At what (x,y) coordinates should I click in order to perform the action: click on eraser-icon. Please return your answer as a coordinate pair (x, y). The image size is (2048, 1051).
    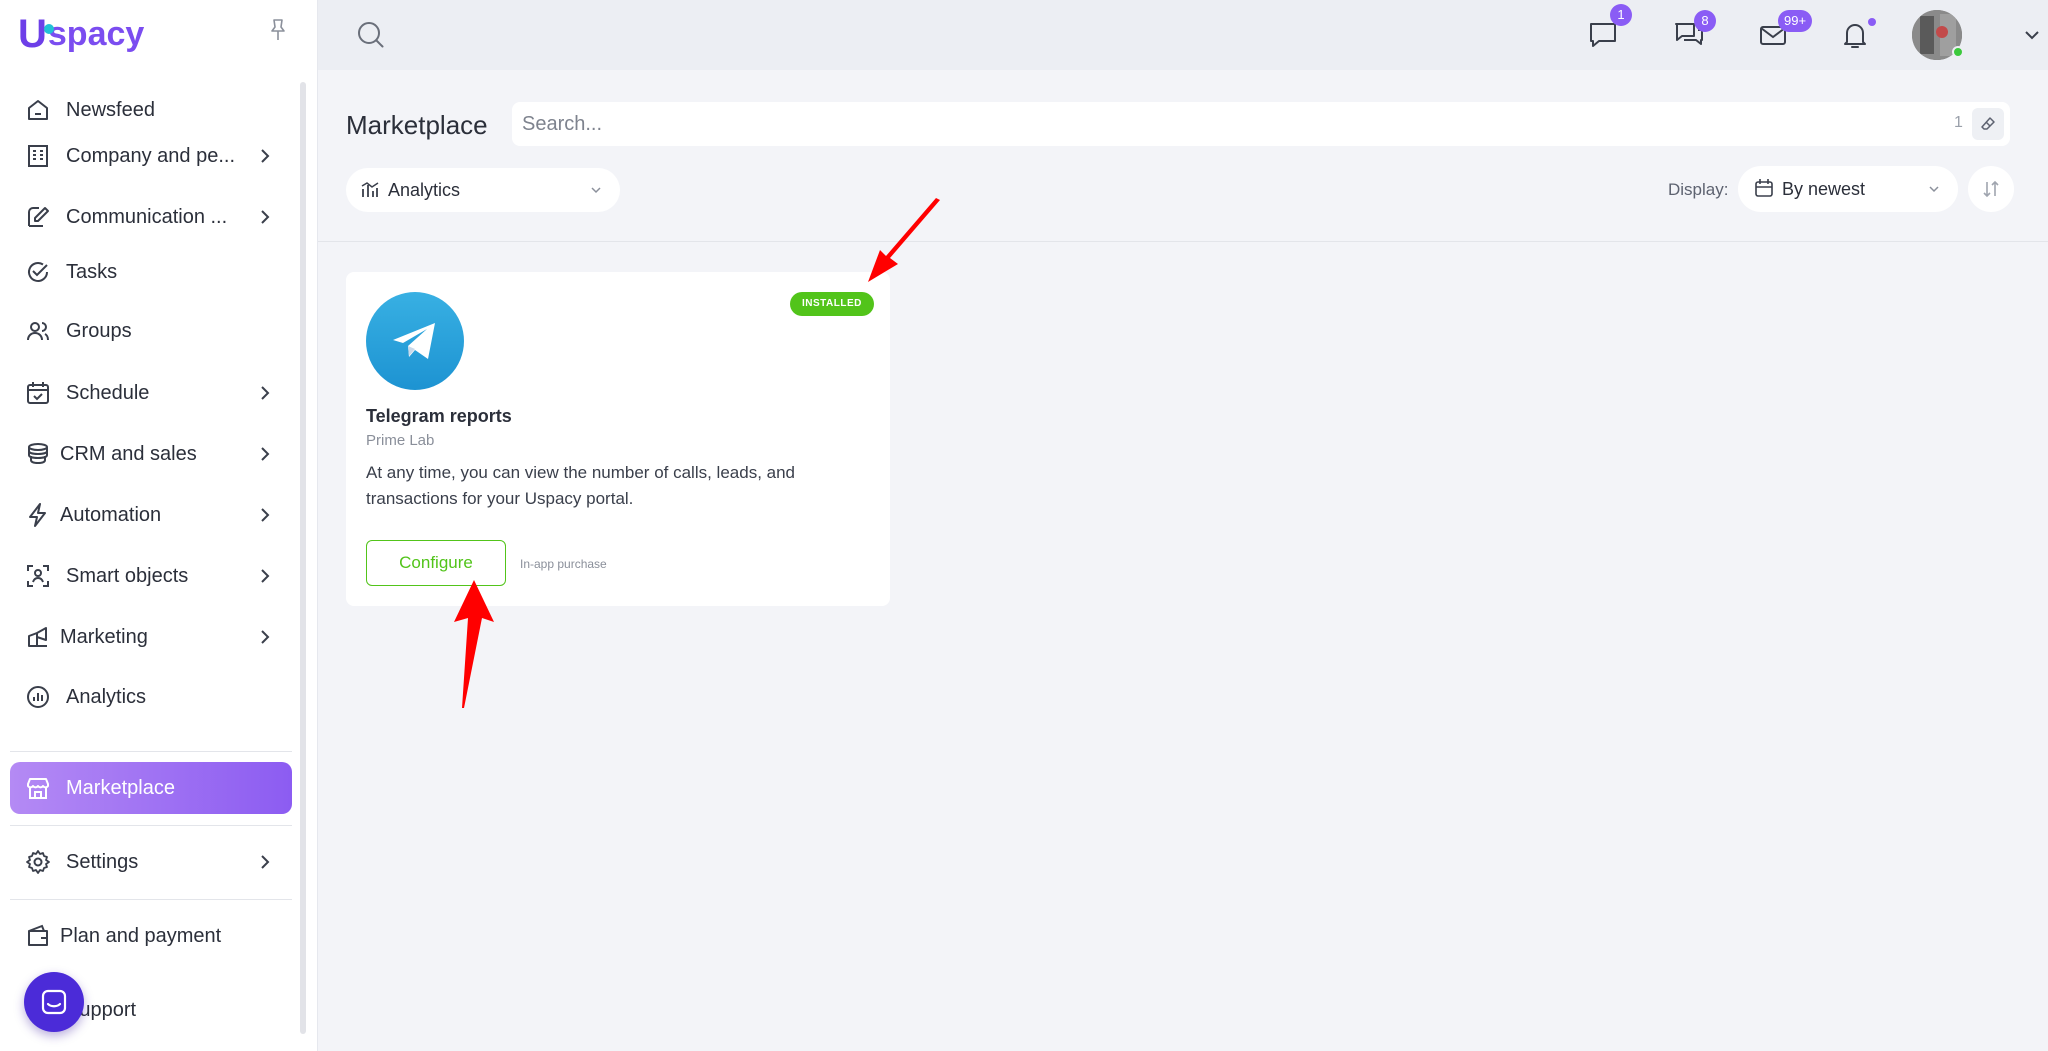
    Looking at the image, I should click on (1988, 123).